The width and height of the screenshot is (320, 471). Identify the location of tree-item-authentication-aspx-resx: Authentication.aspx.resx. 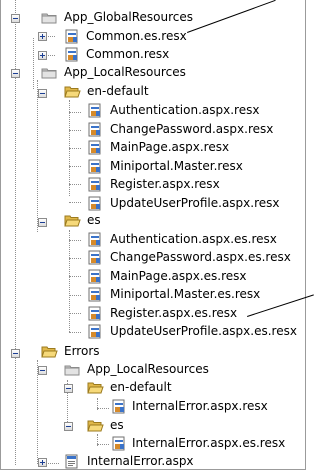
(151, 110).